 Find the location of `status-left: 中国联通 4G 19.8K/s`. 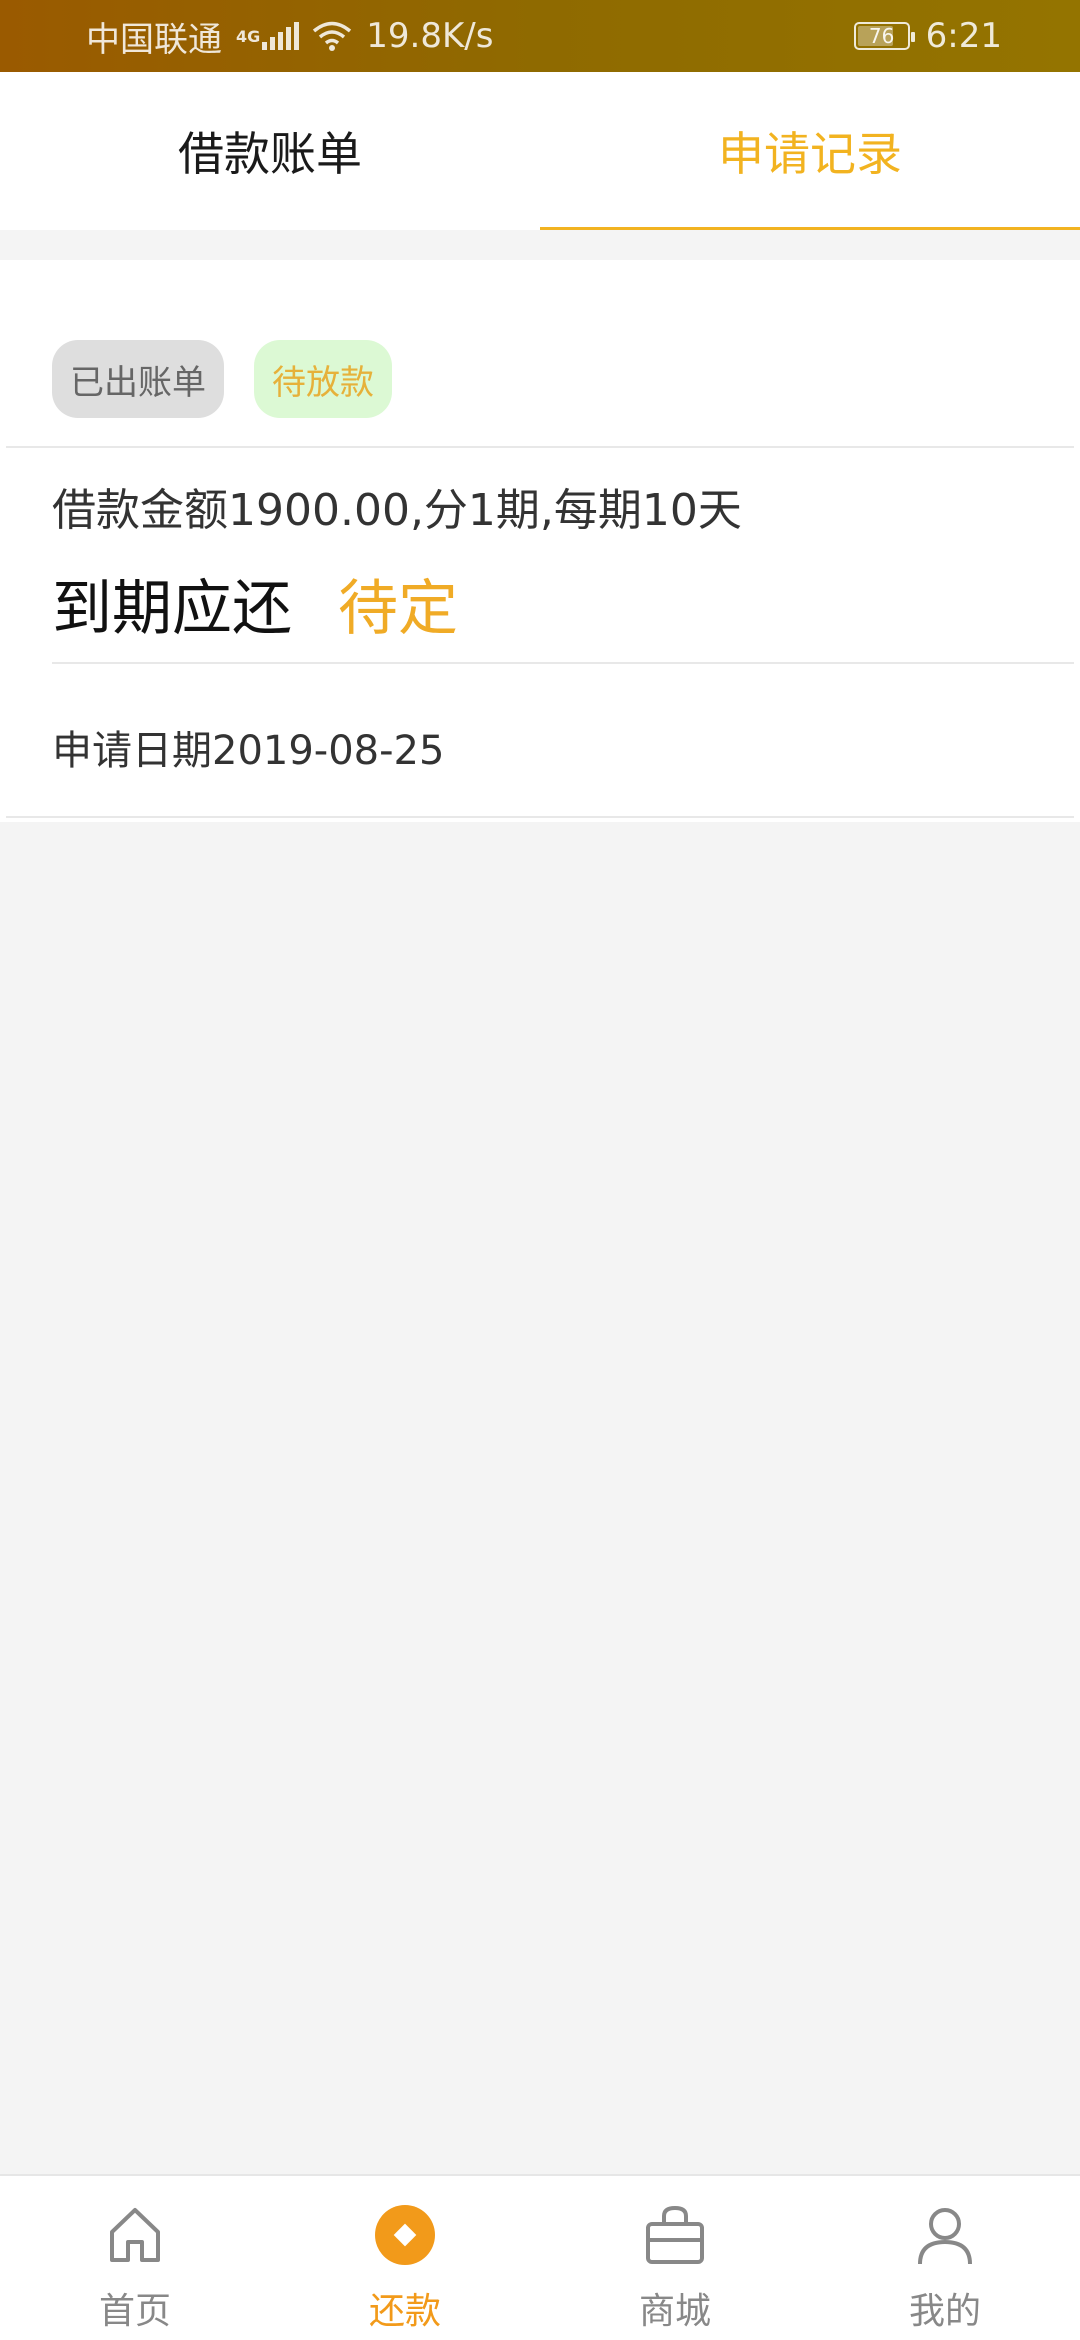

status-left: 中国联通 4G 19.8K/s is located at coordinates (296, 36).